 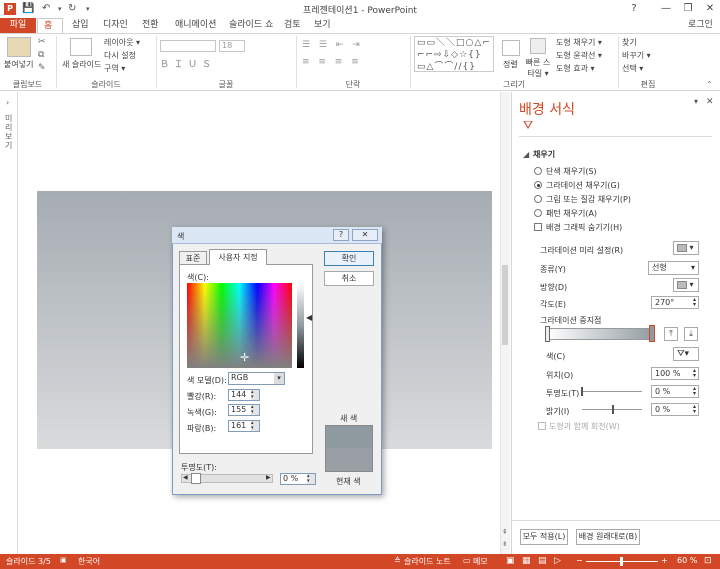 What do you see at coordinates (244, 410) in the screenshot?
I see `green-input: 155 ▴ ▾` at bounding box center [244, 410].